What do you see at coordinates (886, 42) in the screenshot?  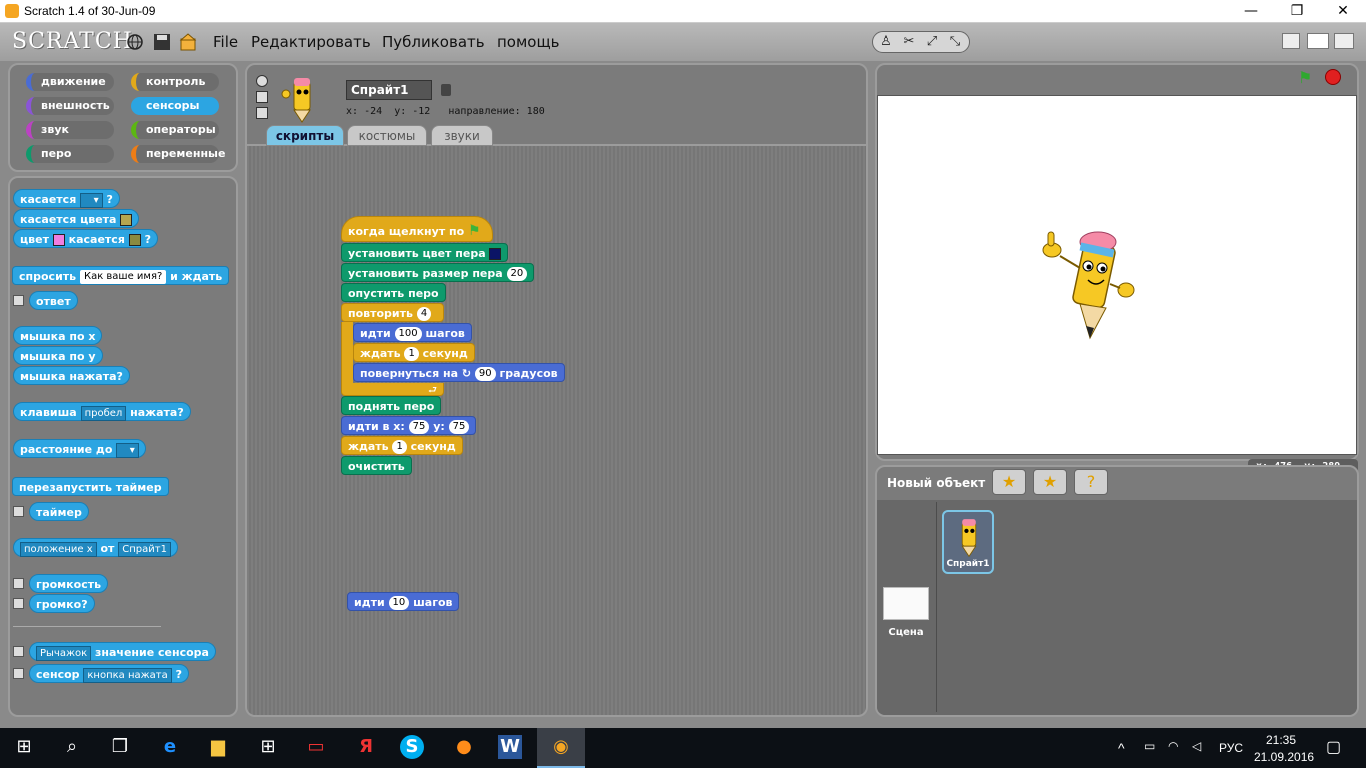 I see `duplicate-icon: ♙` at bounding box center [886, 42].